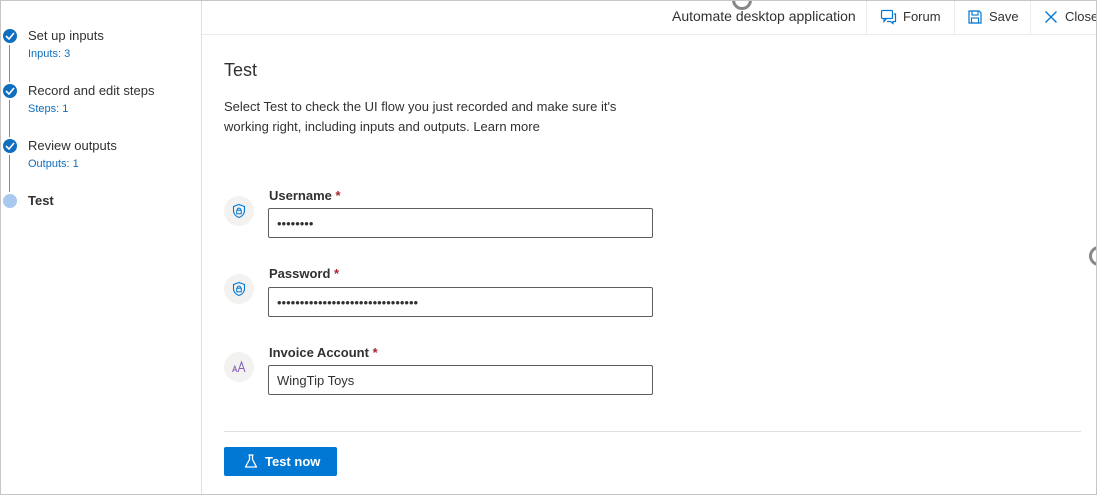 The image size is (1097, 495). What do you see at coordinates (888, 18) in the screenshot?
I see `forum-icon` at bounding box center [888, 18].